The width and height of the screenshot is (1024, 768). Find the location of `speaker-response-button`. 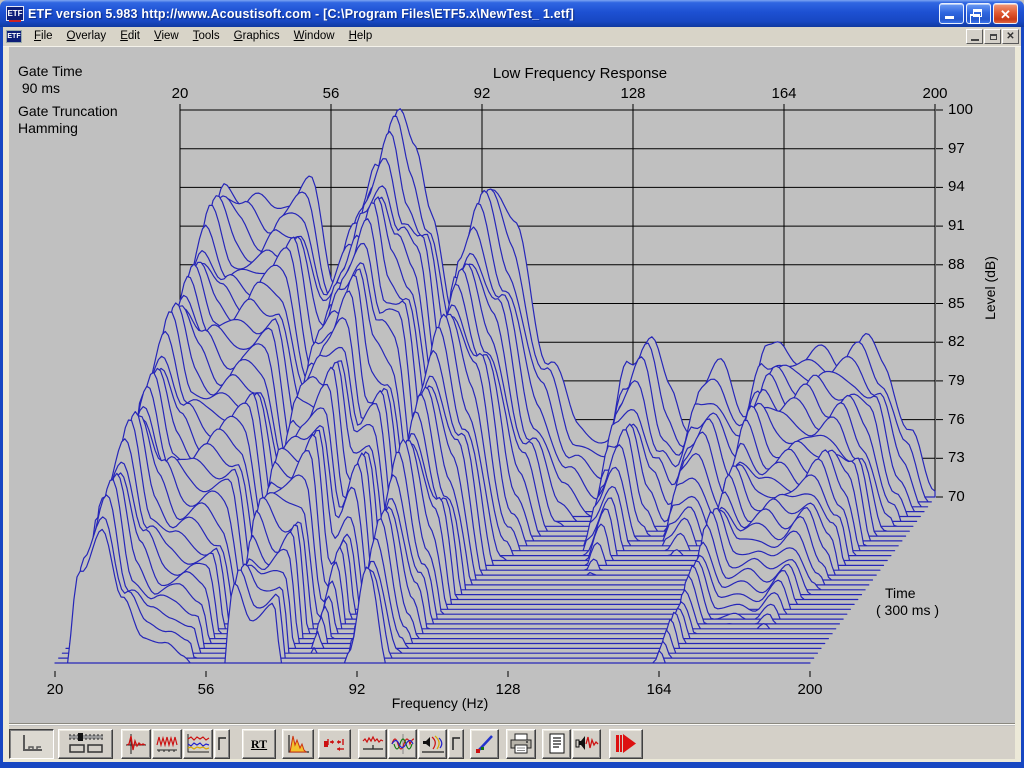

speaker-response-button is located at coordinates (432, 744).